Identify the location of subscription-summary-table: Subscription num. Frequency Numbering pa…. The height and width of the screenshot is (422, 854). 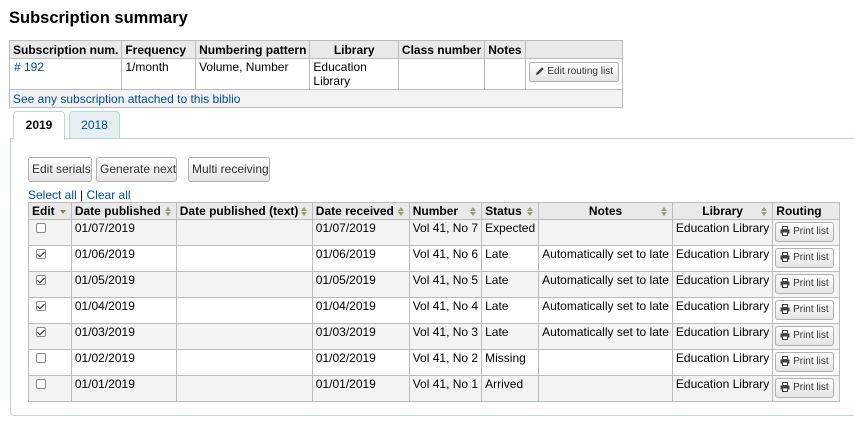
(316, 74).